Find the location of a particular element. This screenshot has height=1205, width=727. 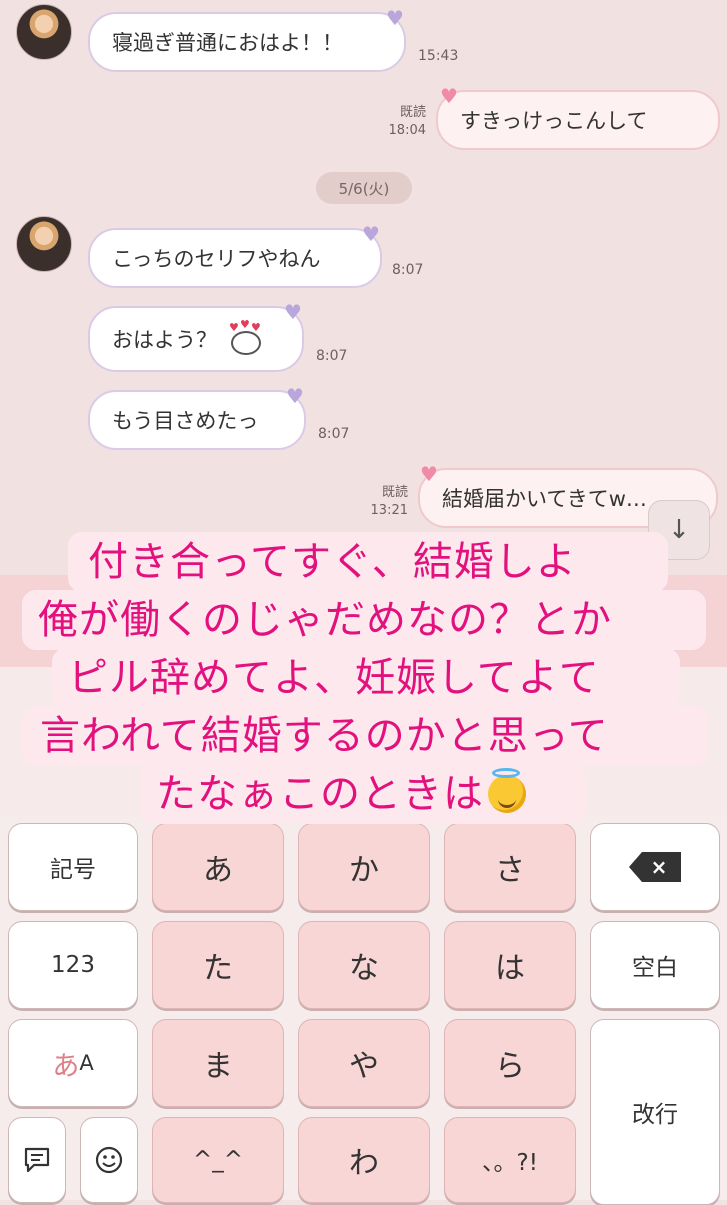

message-text: すきっけっこんして is located at coordinates (554, 121).